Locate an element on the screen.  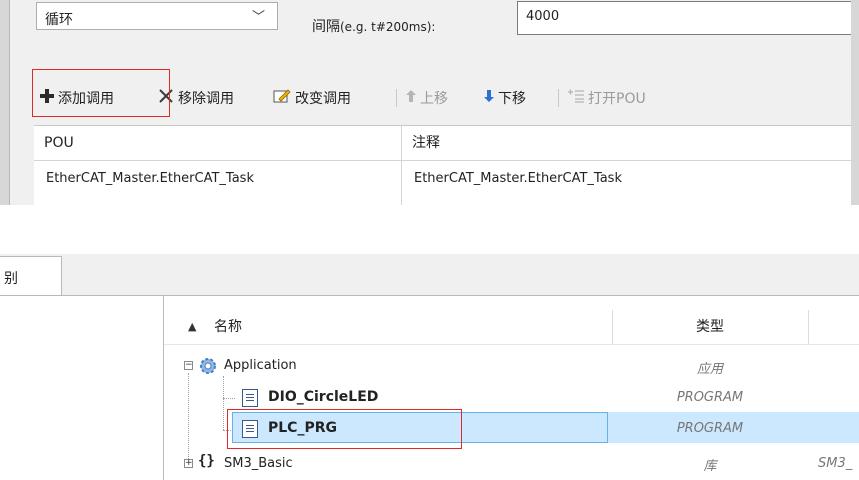
header-divider is located at coordinates (511, 344).